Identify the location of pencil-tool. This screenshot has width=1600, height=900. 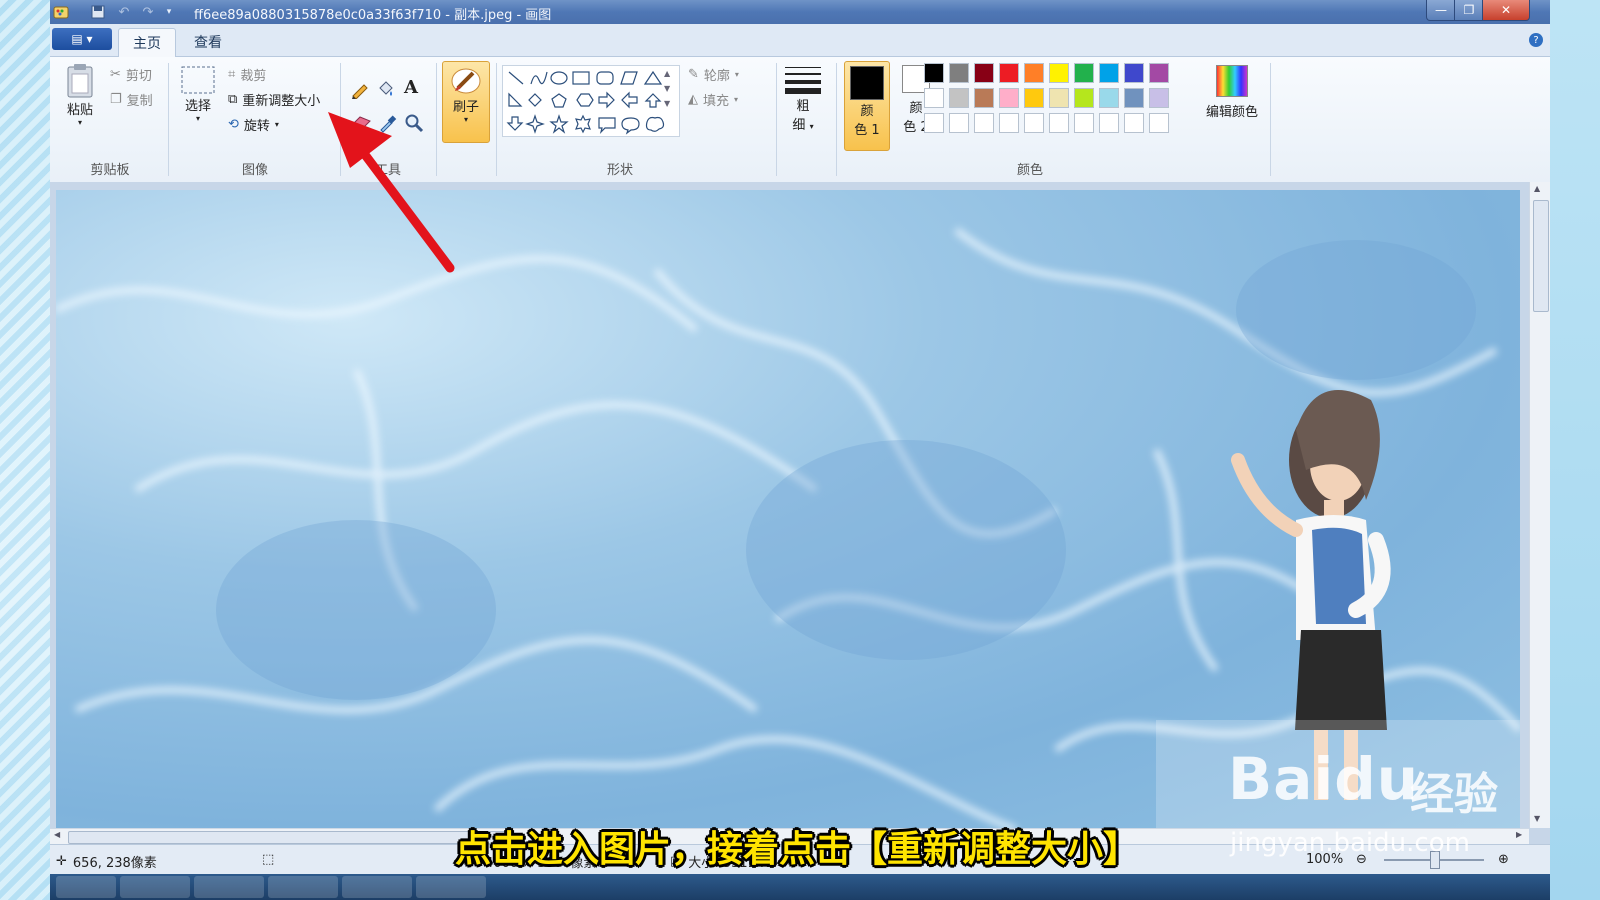
(360, 89).